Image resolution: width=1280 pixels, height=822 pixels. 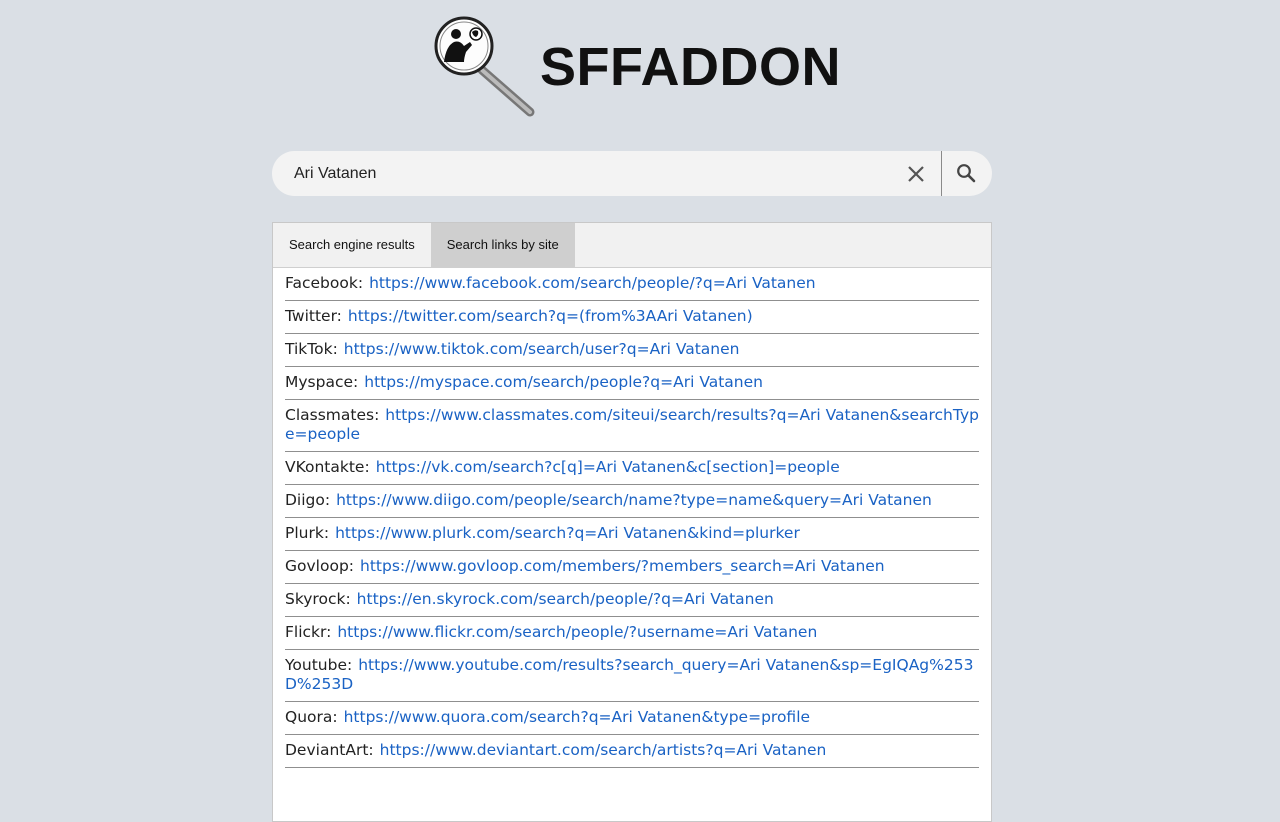 I want to click on site-label: VKontakte:, so click(x=327, y=467).